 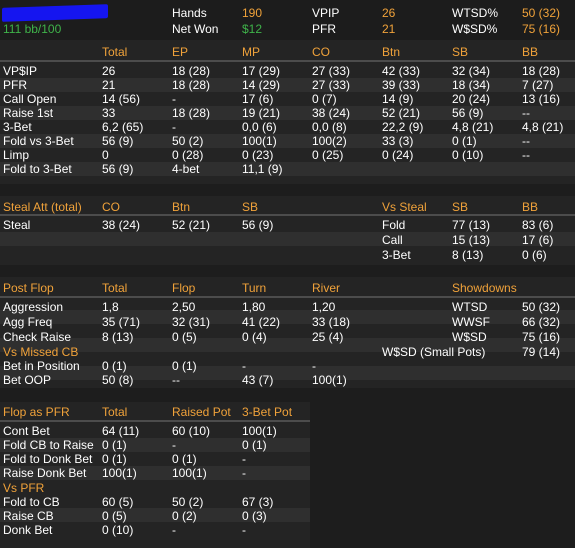 What do you see at coordinates (401, 85) in the screenshot?
I see `preflop-row-cell: 39 (33)` at bounding box center [401, 85].